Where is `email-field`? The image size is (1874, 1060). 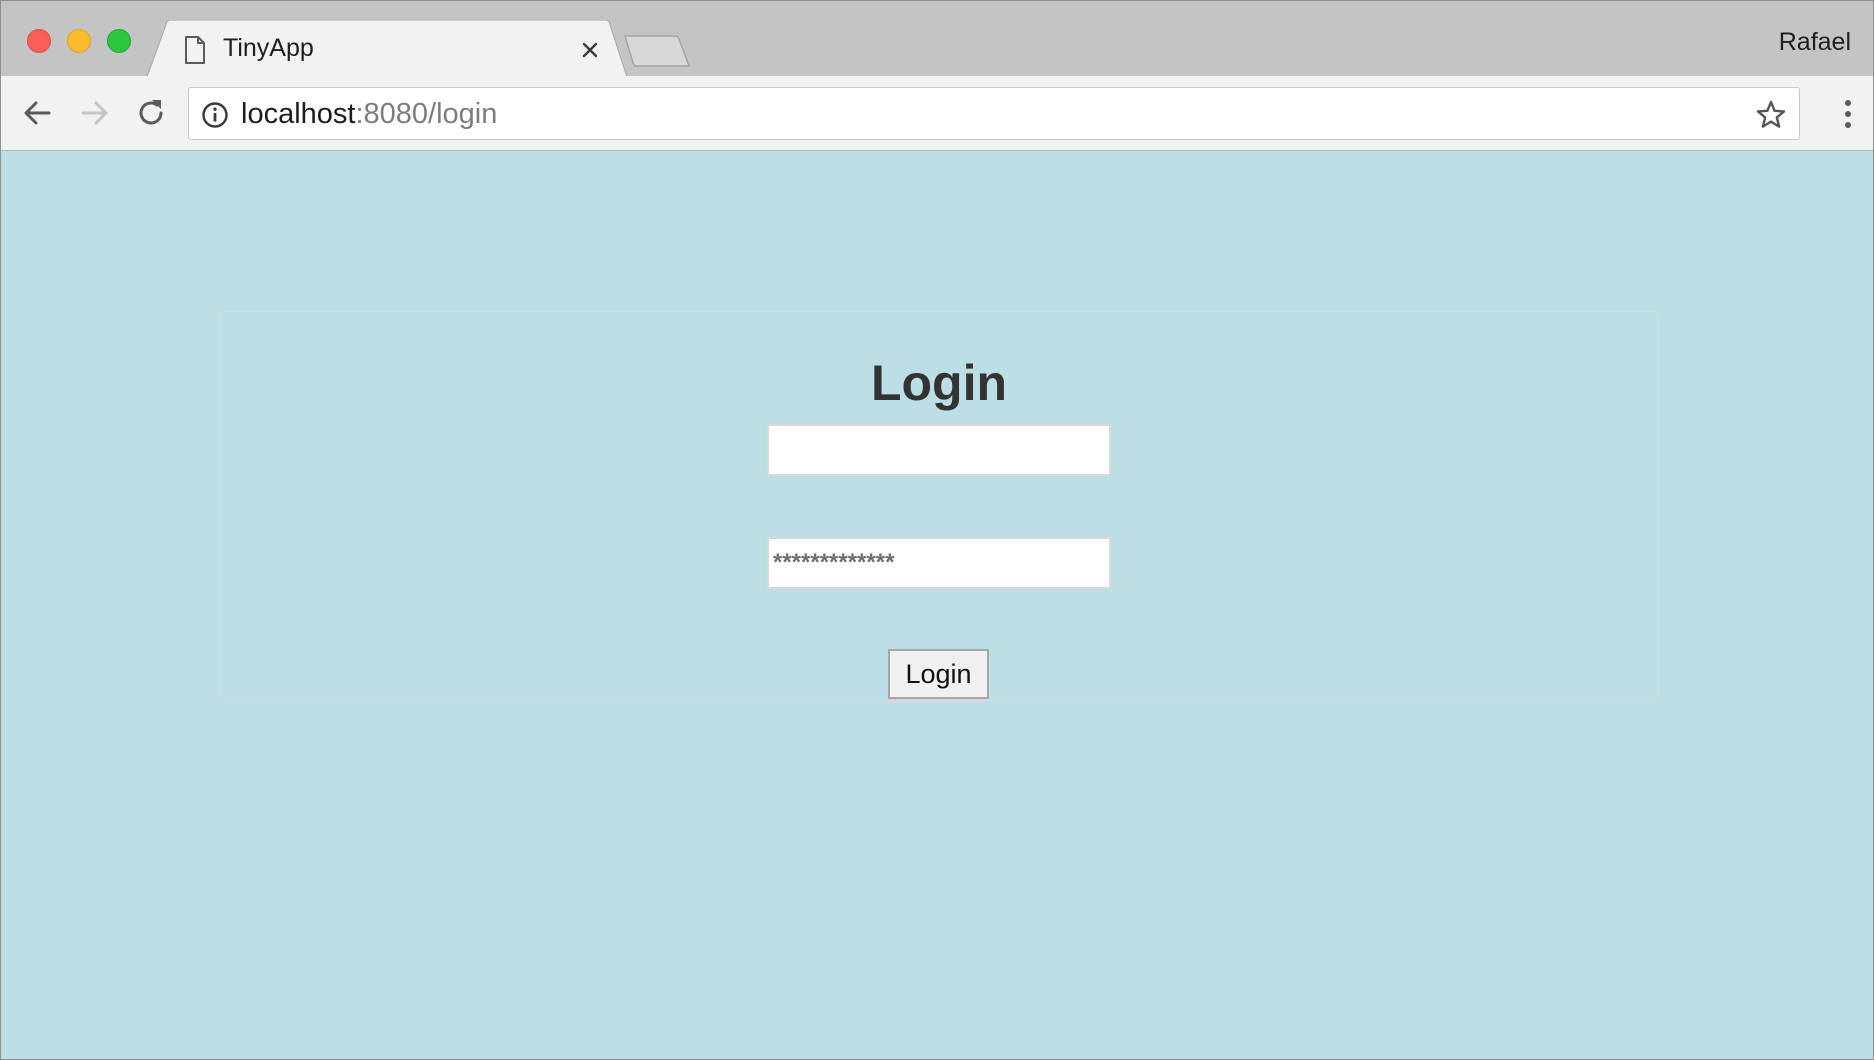 email-field is located at coordinates (939, 450).